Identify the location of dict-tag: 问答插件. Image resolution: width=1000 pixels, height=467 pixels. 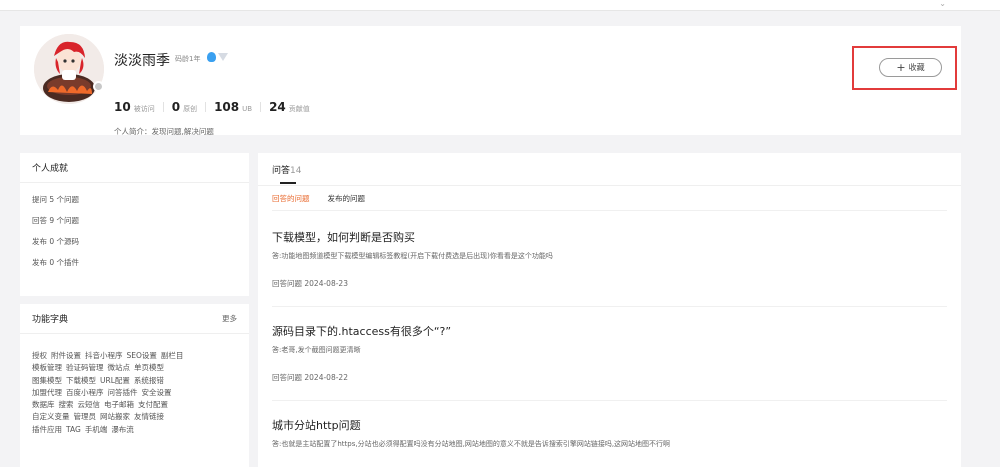
(123, 392).